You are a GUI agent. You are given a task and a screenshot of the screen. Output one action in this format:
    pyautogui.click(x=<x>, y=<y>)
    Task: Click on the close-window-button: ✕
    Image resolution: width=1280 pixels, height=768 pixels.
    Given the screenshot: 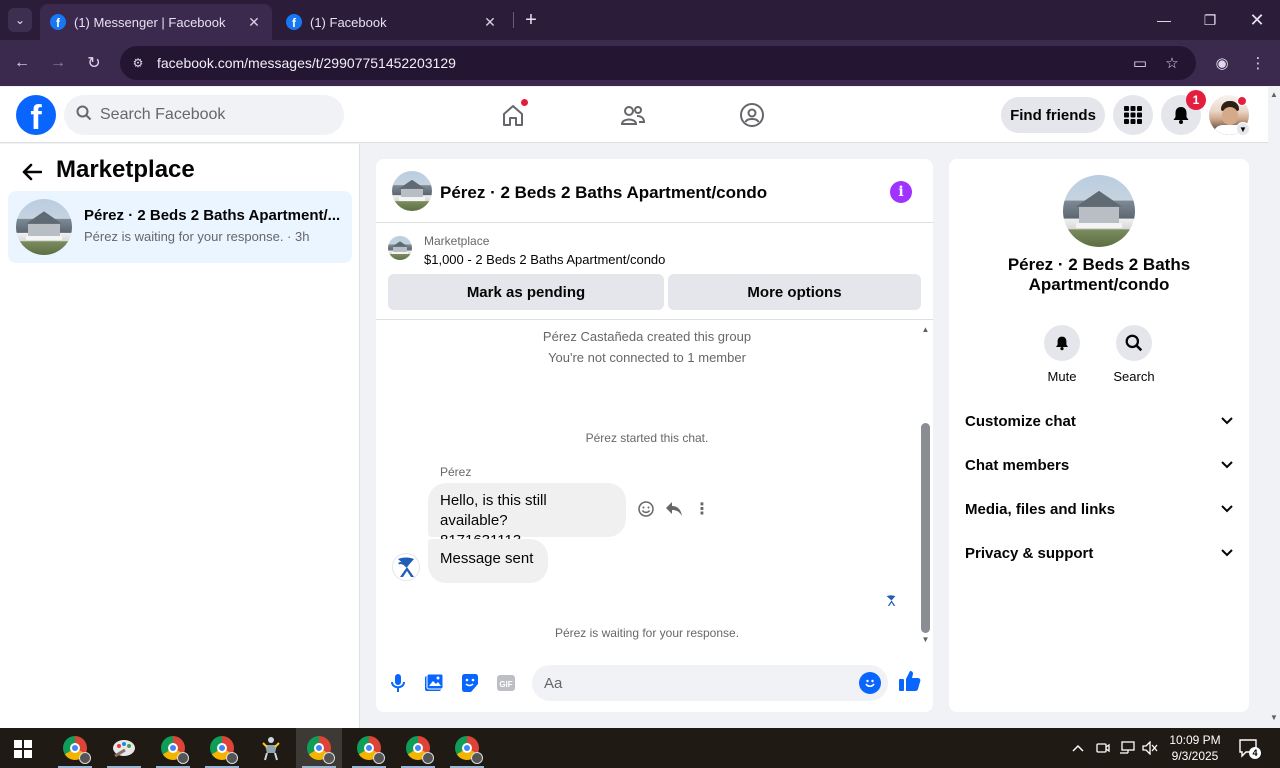 What is the action you would take?
    pyautogui.click(x=1257, y=20)
    